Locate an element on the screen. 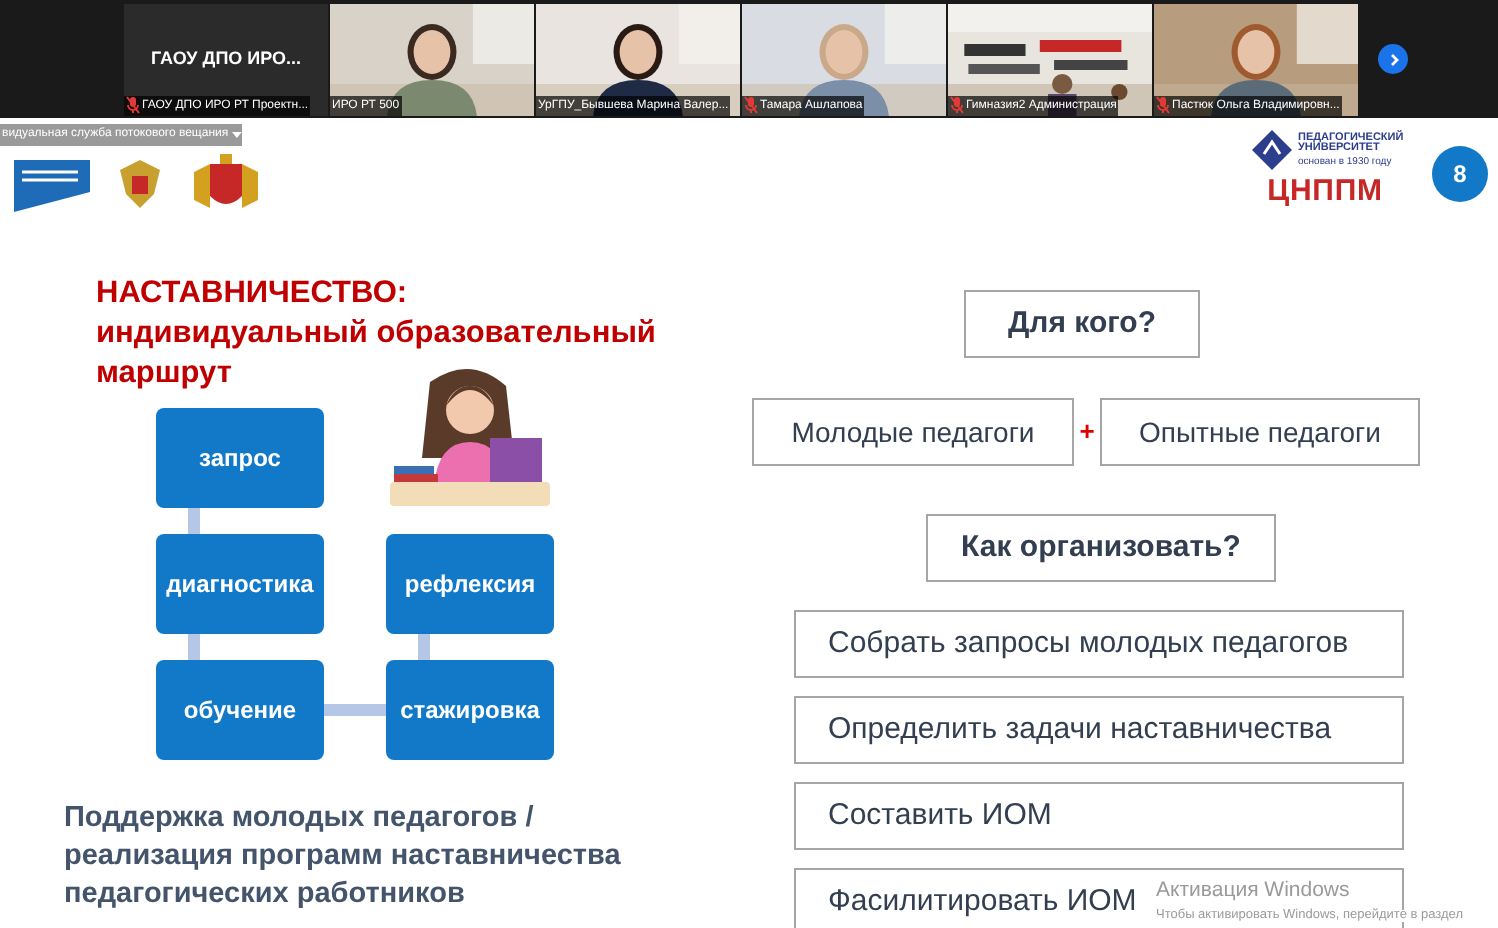  university-emblem-icon is located at coordinates (1272, 150).